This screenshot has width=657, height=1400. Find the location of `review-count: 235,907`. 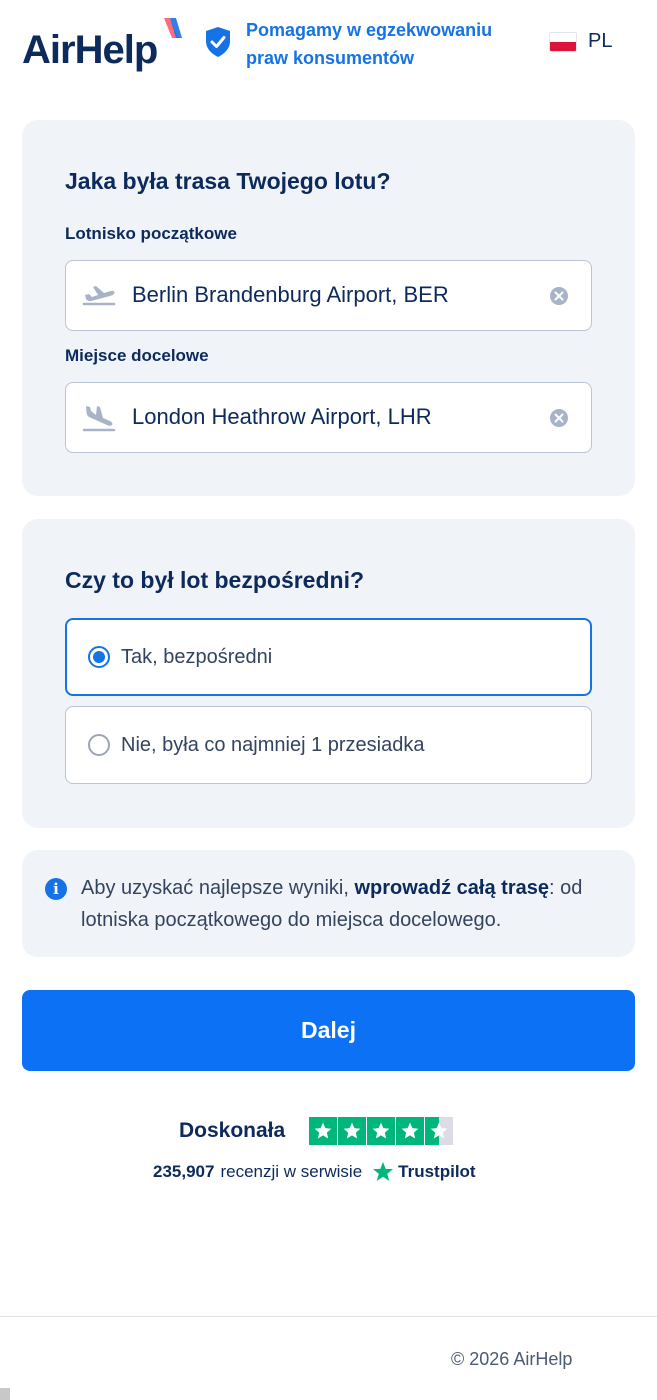

review-count: 235,907 is located at coordinates (184, 1171).